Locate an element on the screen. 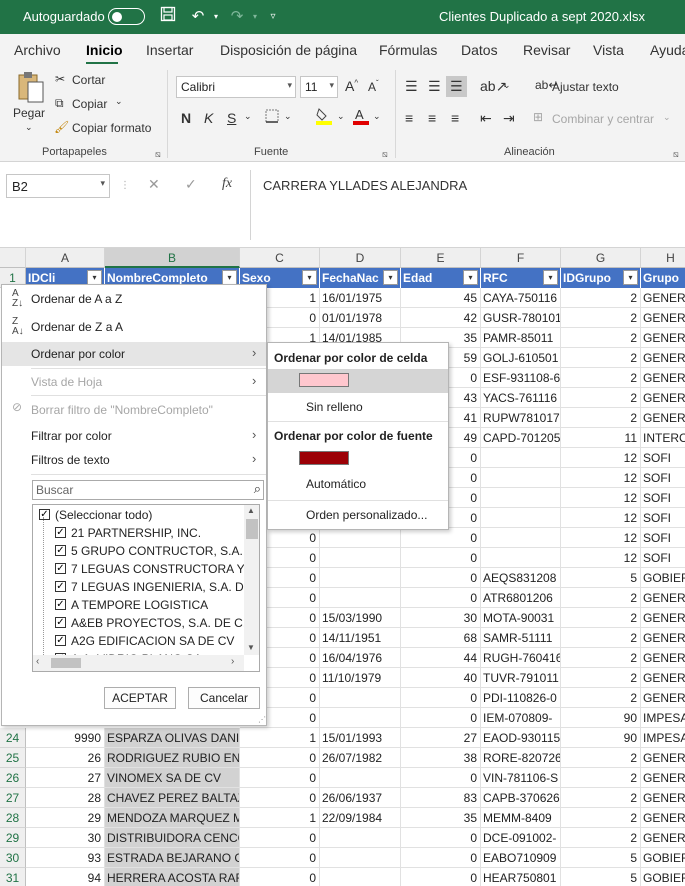  table-cell: 22/09/1984 is located at coordinates (360, 818).